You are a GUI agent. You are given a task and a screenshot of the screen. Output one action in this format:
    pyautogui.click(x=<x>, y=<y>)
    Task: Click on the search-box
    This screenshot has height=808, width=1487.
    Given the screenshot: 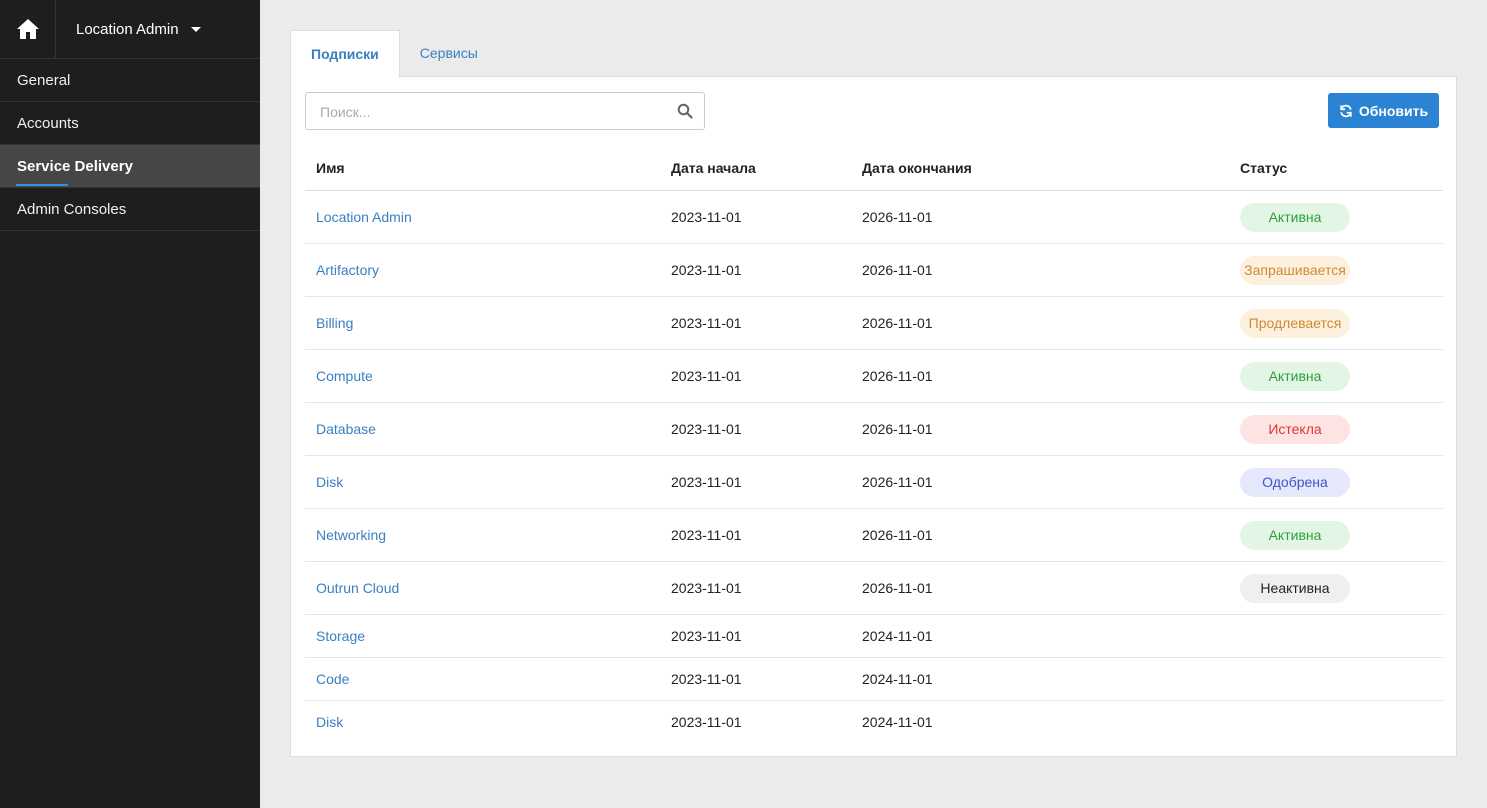 What is the action you would take?
    pyautogui.click(x=505, y=111)
    